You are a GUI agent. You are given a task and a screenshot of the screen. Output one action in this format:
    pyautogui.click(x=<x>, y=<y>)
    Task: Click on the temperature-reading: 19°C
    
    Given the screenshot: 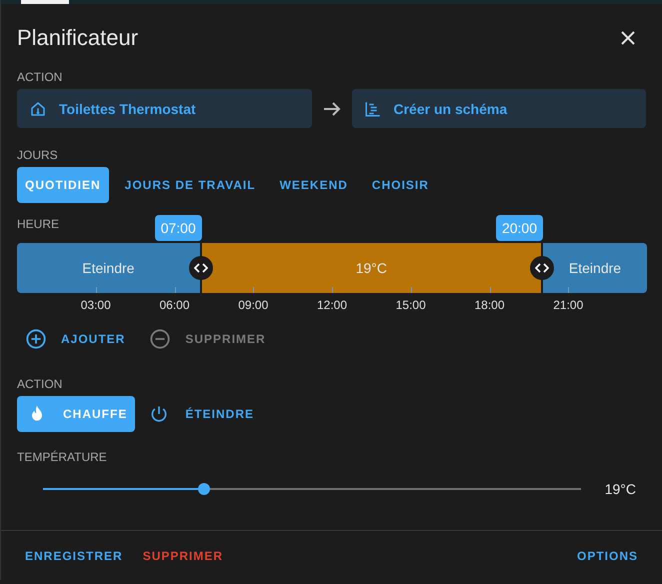 What is the action you would take?
    pyautogui.click(x=620, y=489)
    